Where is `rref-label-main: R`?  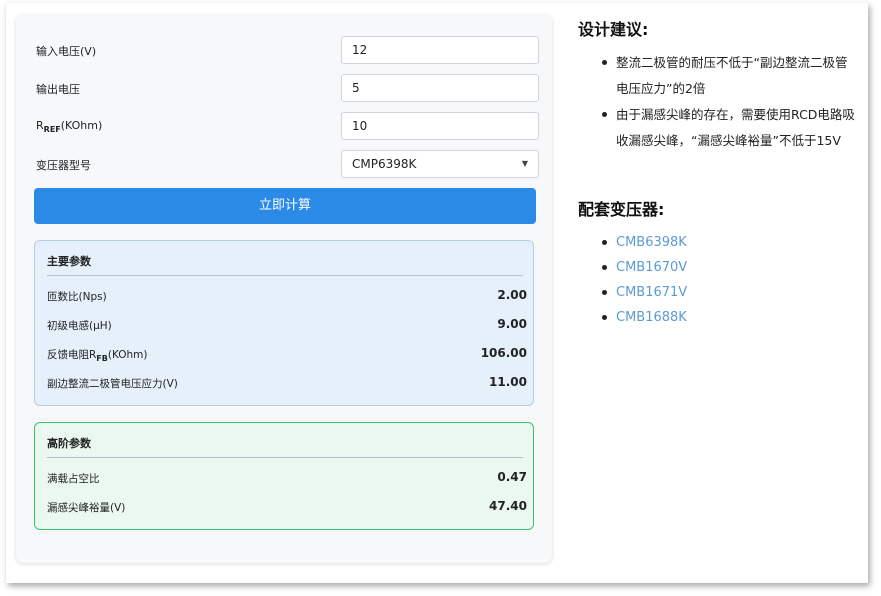 rref-label-main: R is located at coordinates (40, 125).